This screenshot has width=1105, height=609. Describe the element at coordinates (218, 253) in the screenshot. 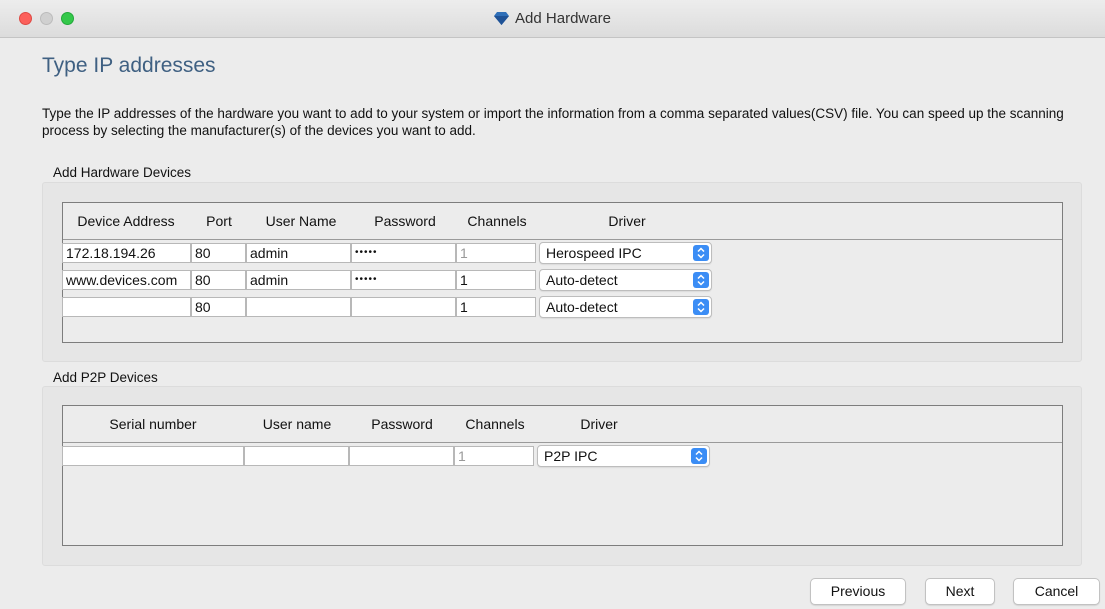

I see `row1-port-input: 80` at that location.